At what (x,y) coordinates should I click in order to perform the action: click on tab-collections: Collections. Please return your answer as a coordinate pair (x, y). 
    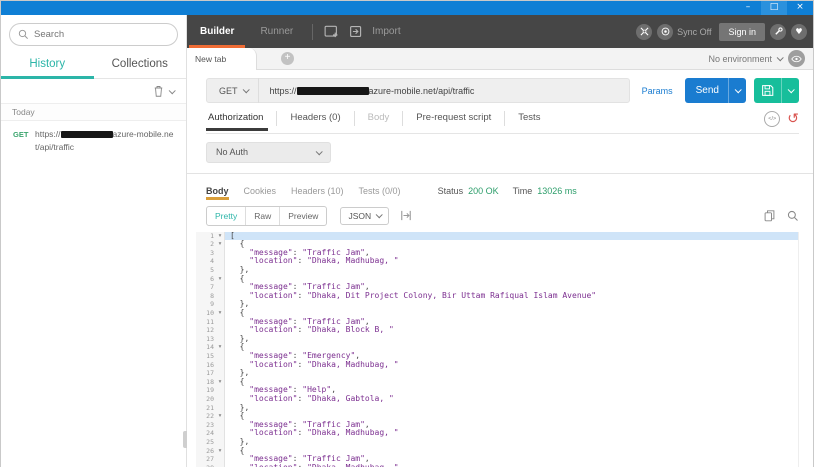
    Looking at the image, I should click on (140, 65).